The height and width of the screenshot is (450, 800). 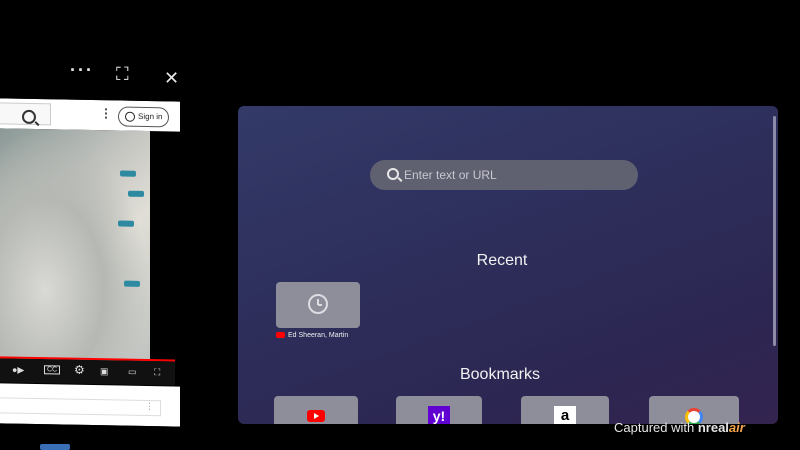 What do you see at coordinates (55, 447) in the screenshot?
I see `app-icon` at bounding box center [55, 447].